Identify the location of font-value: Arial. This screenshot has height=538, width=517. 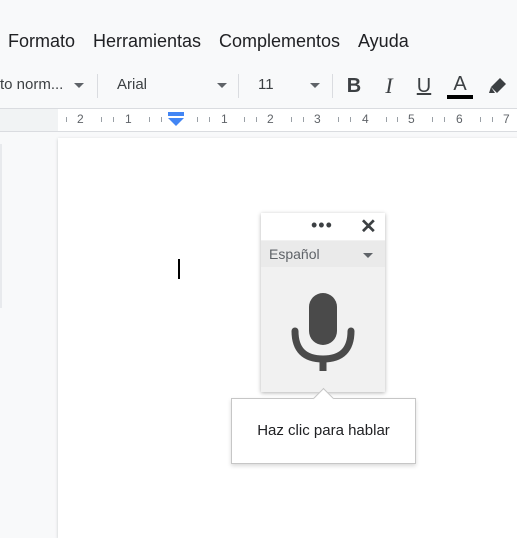
(132, 84).